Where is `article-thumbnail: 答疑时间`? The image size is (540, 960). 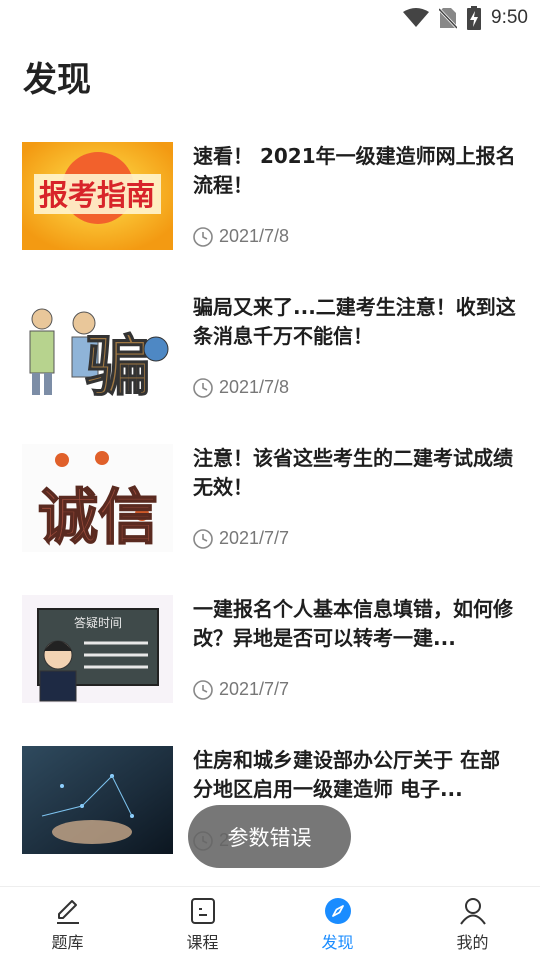
article-thumbnail: 答疑时间 is located at coordinates (97, 649).